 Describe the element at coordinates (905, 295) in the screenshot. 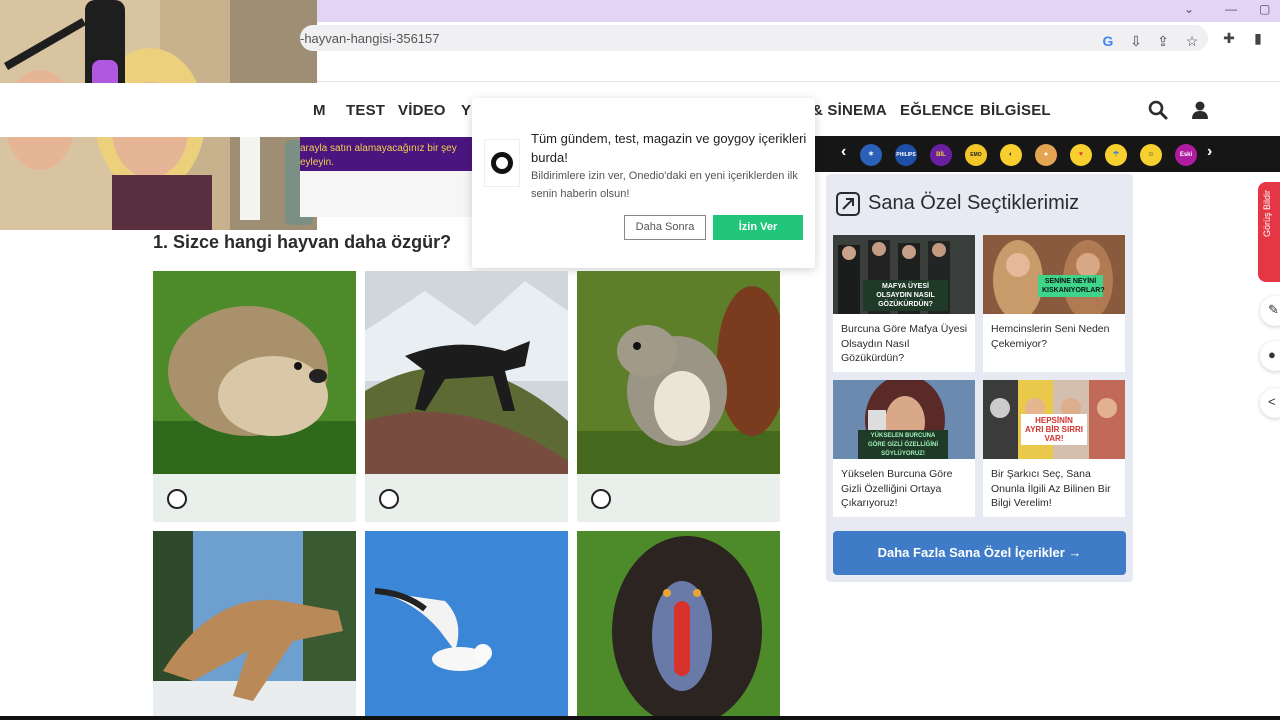

I see `card-badge: MAFYA ÜYESİ OLSAYDIN NASIL GÖZÜKÜRDÜN?` at that location.